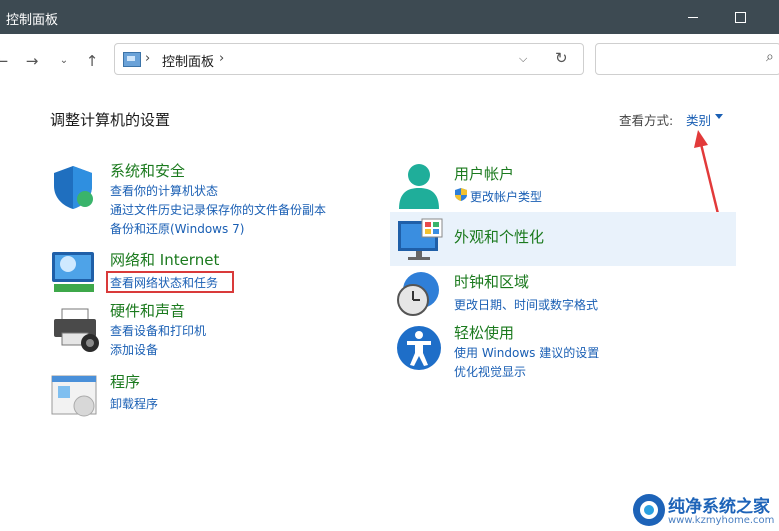  What do you see at coordinates (708, 176) in the screenshot?
I see `annotation-arrow-icon` at bounding box center [708, 176].